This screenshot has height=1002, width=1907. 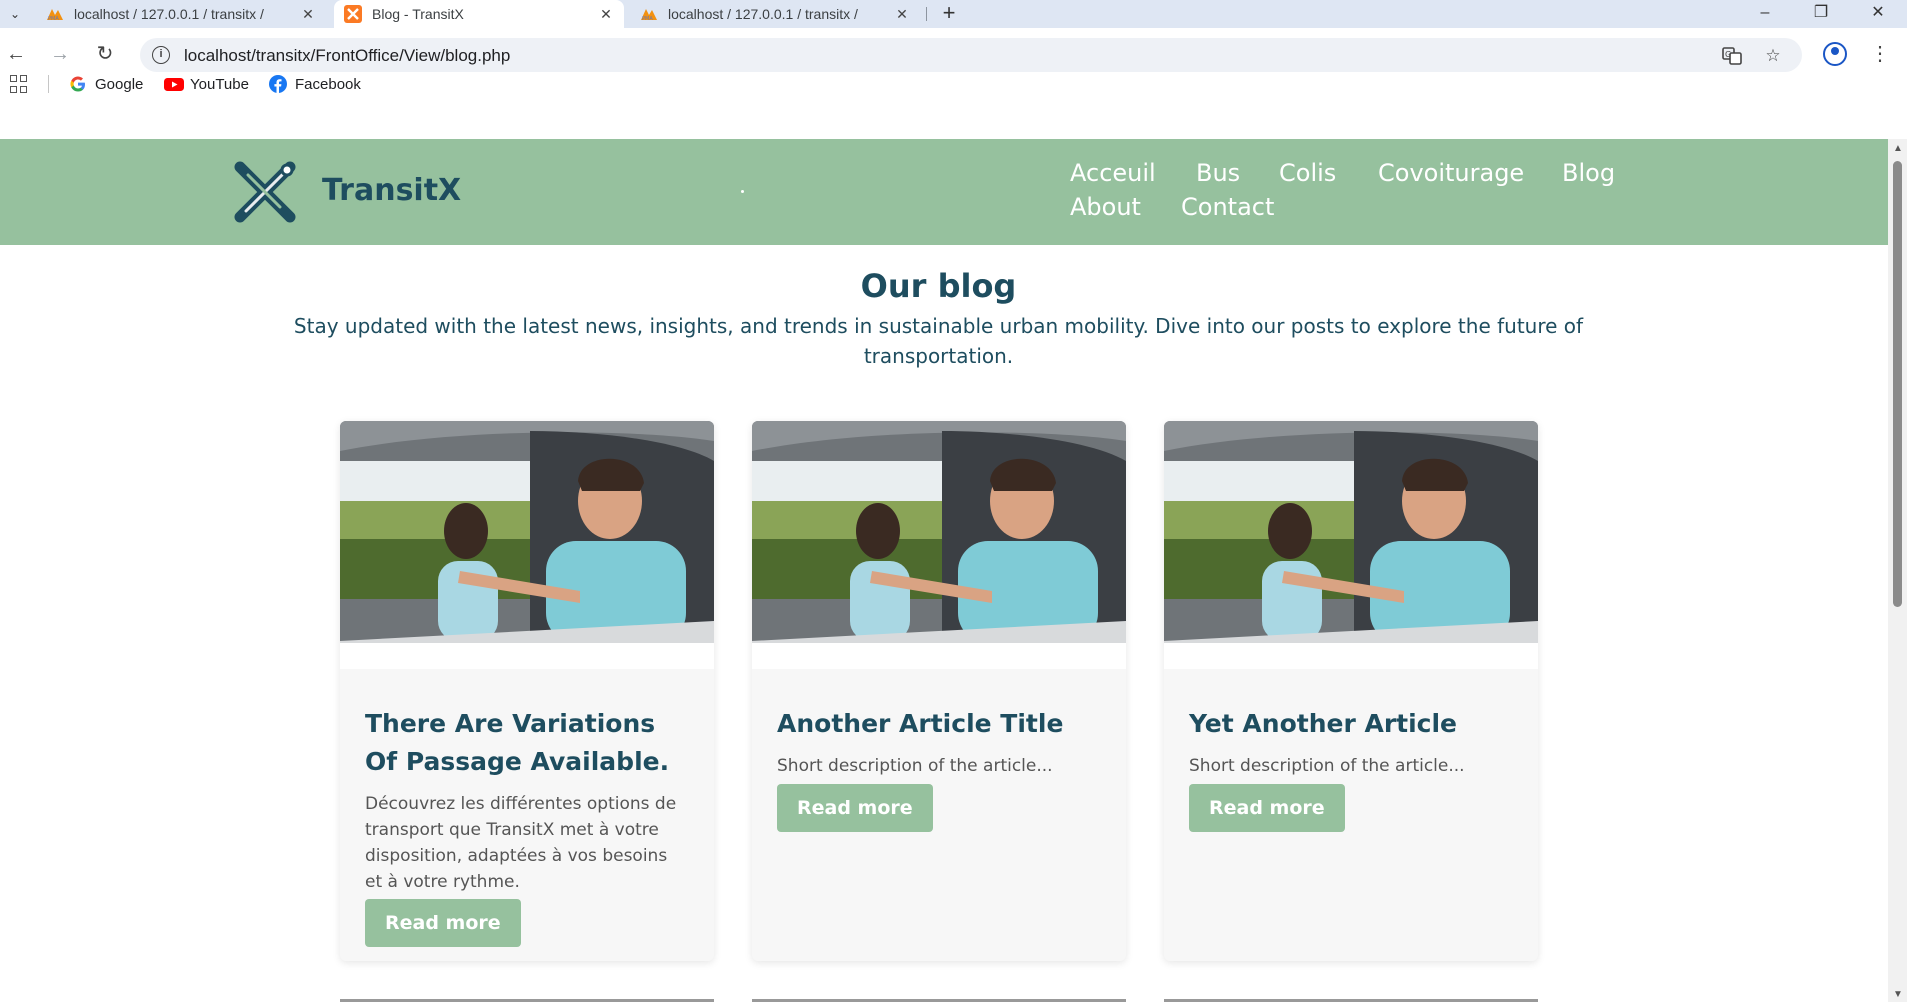 I want to click on bookmark-label: YouTube, so click(x=219, y=84).